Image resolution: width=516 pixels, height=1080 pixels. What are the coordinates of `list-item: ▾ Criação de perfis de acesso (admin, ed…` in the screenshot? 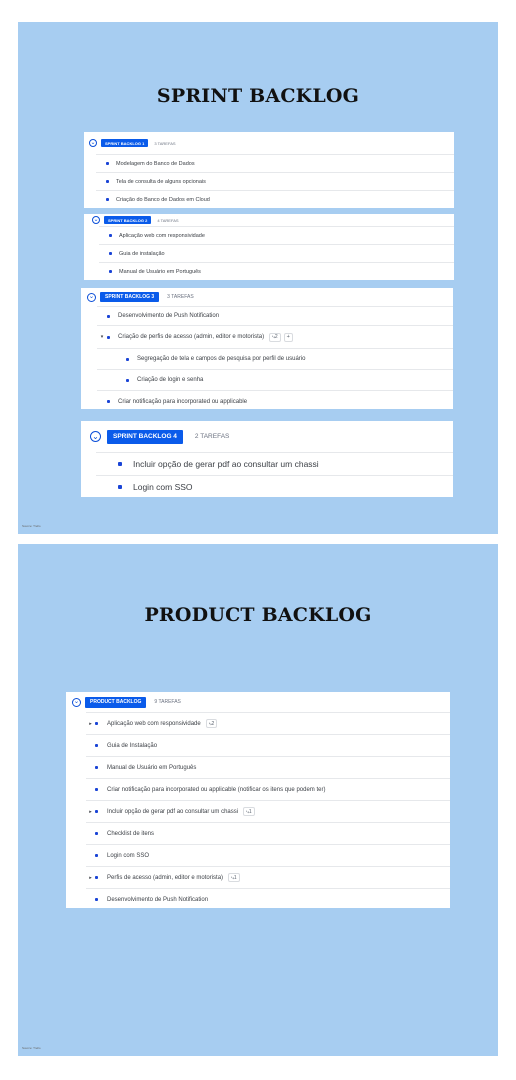 It's located at (275, 336).